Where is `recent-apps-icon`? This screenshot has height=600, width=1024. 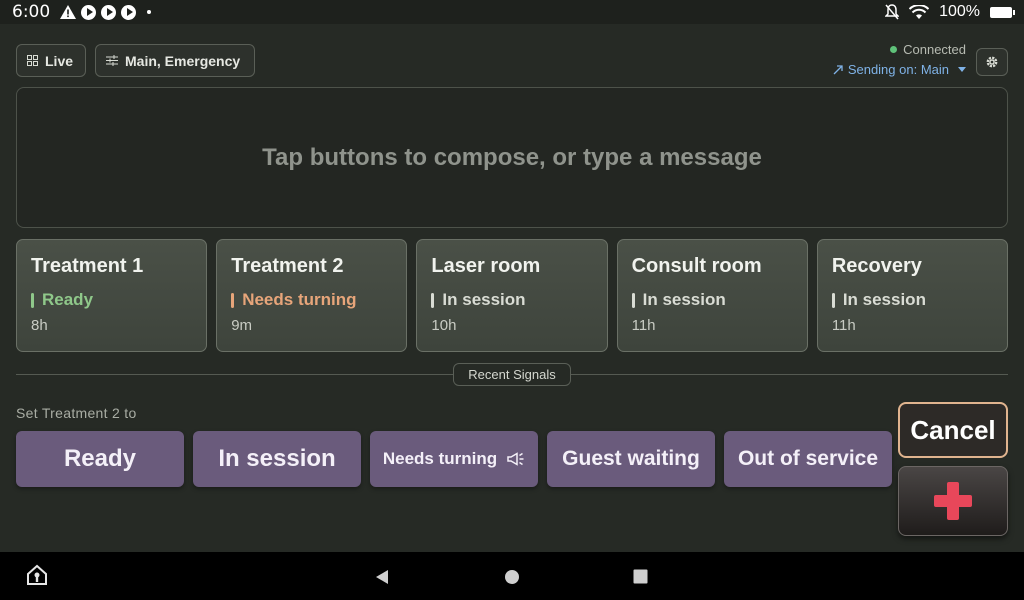
recent-apps-icon is located at coordinates (640, 576).